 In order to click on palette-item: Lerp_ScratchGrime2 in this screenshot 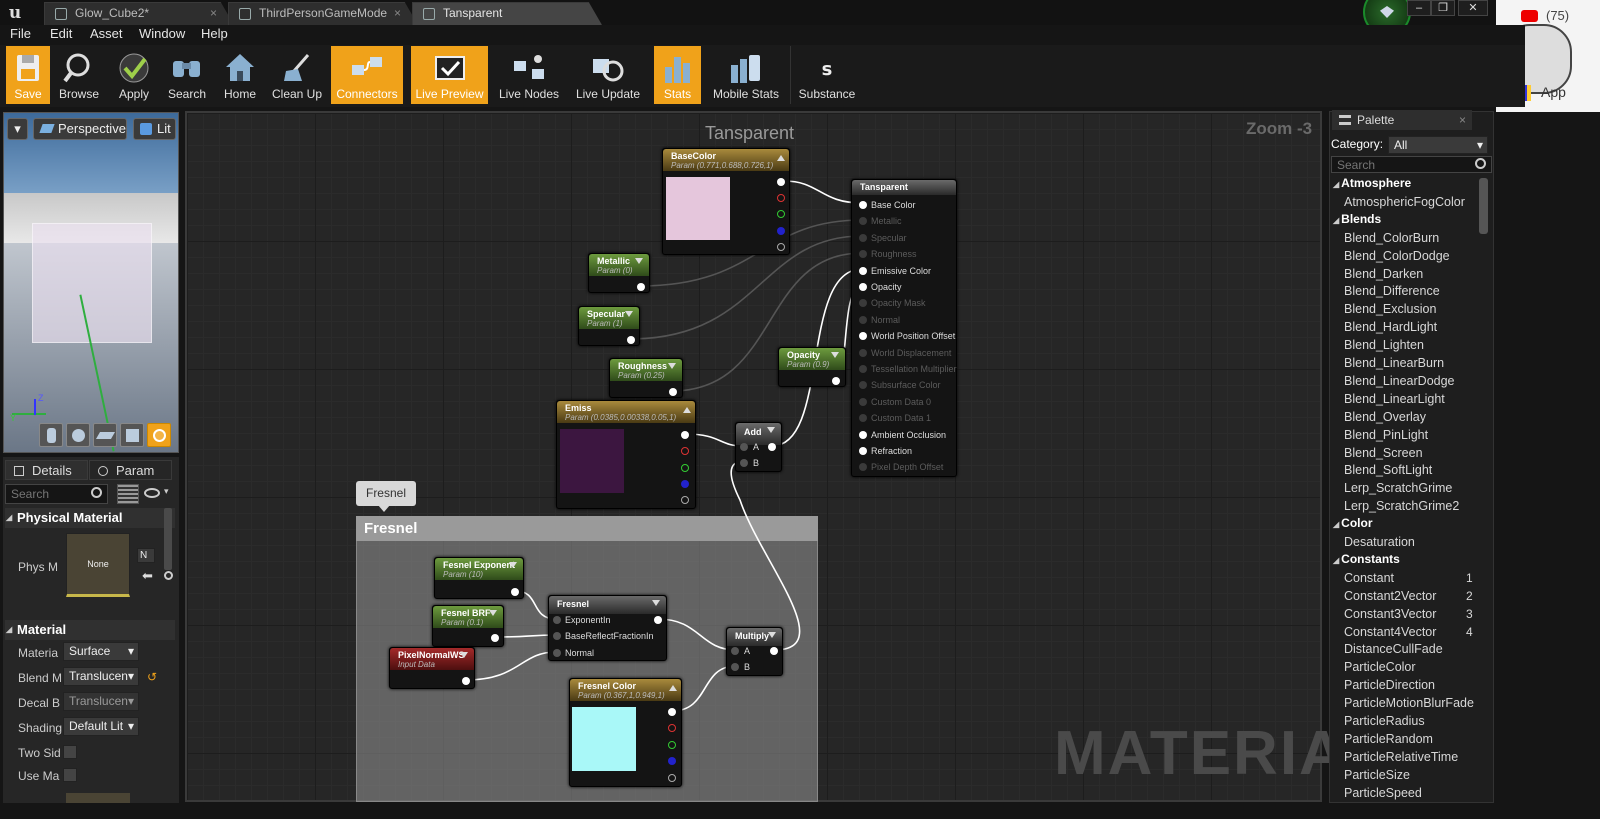, I will do `click(1401, 506)`.